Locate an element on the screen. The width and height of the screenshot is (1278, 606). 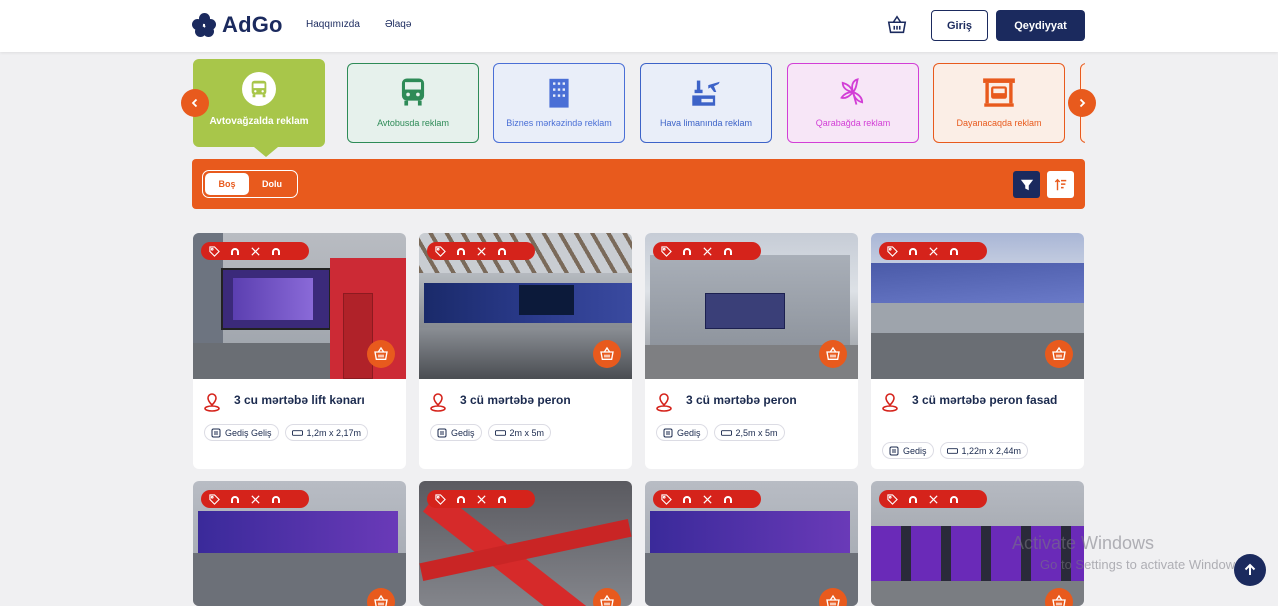
category-airport: Hava limanında reklam is located at coordinates (706, 103).